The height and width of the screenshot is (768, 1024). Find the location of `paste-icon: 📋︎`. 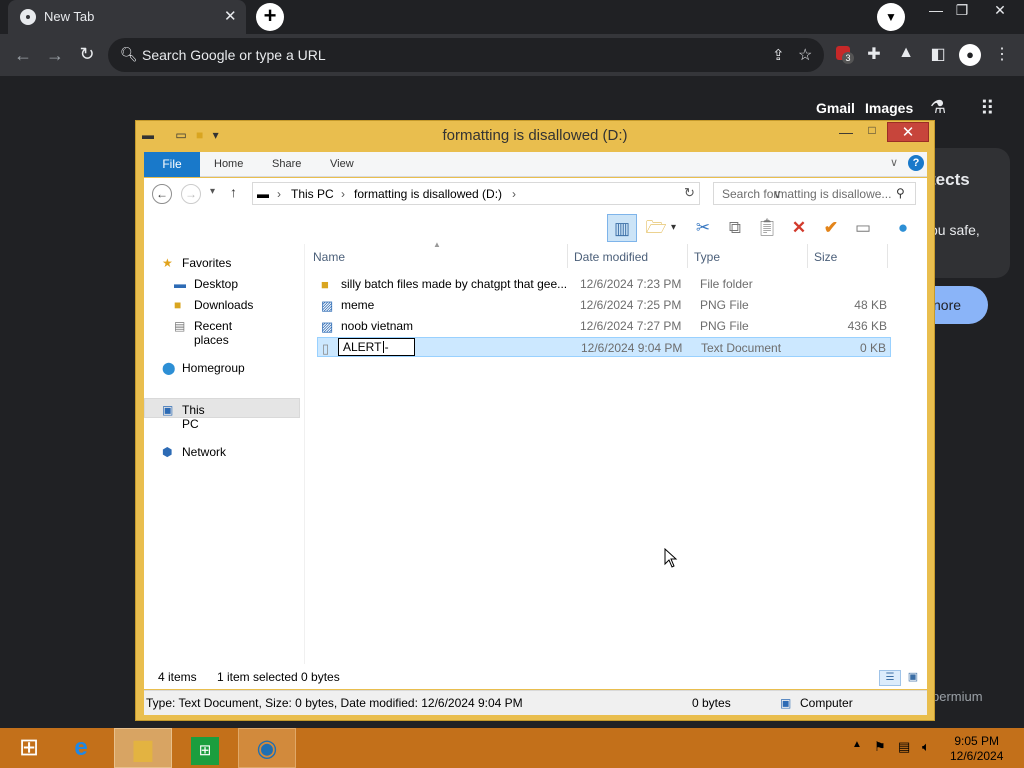

paste-icon: 📋︎ is located at coordinates (767, 228).